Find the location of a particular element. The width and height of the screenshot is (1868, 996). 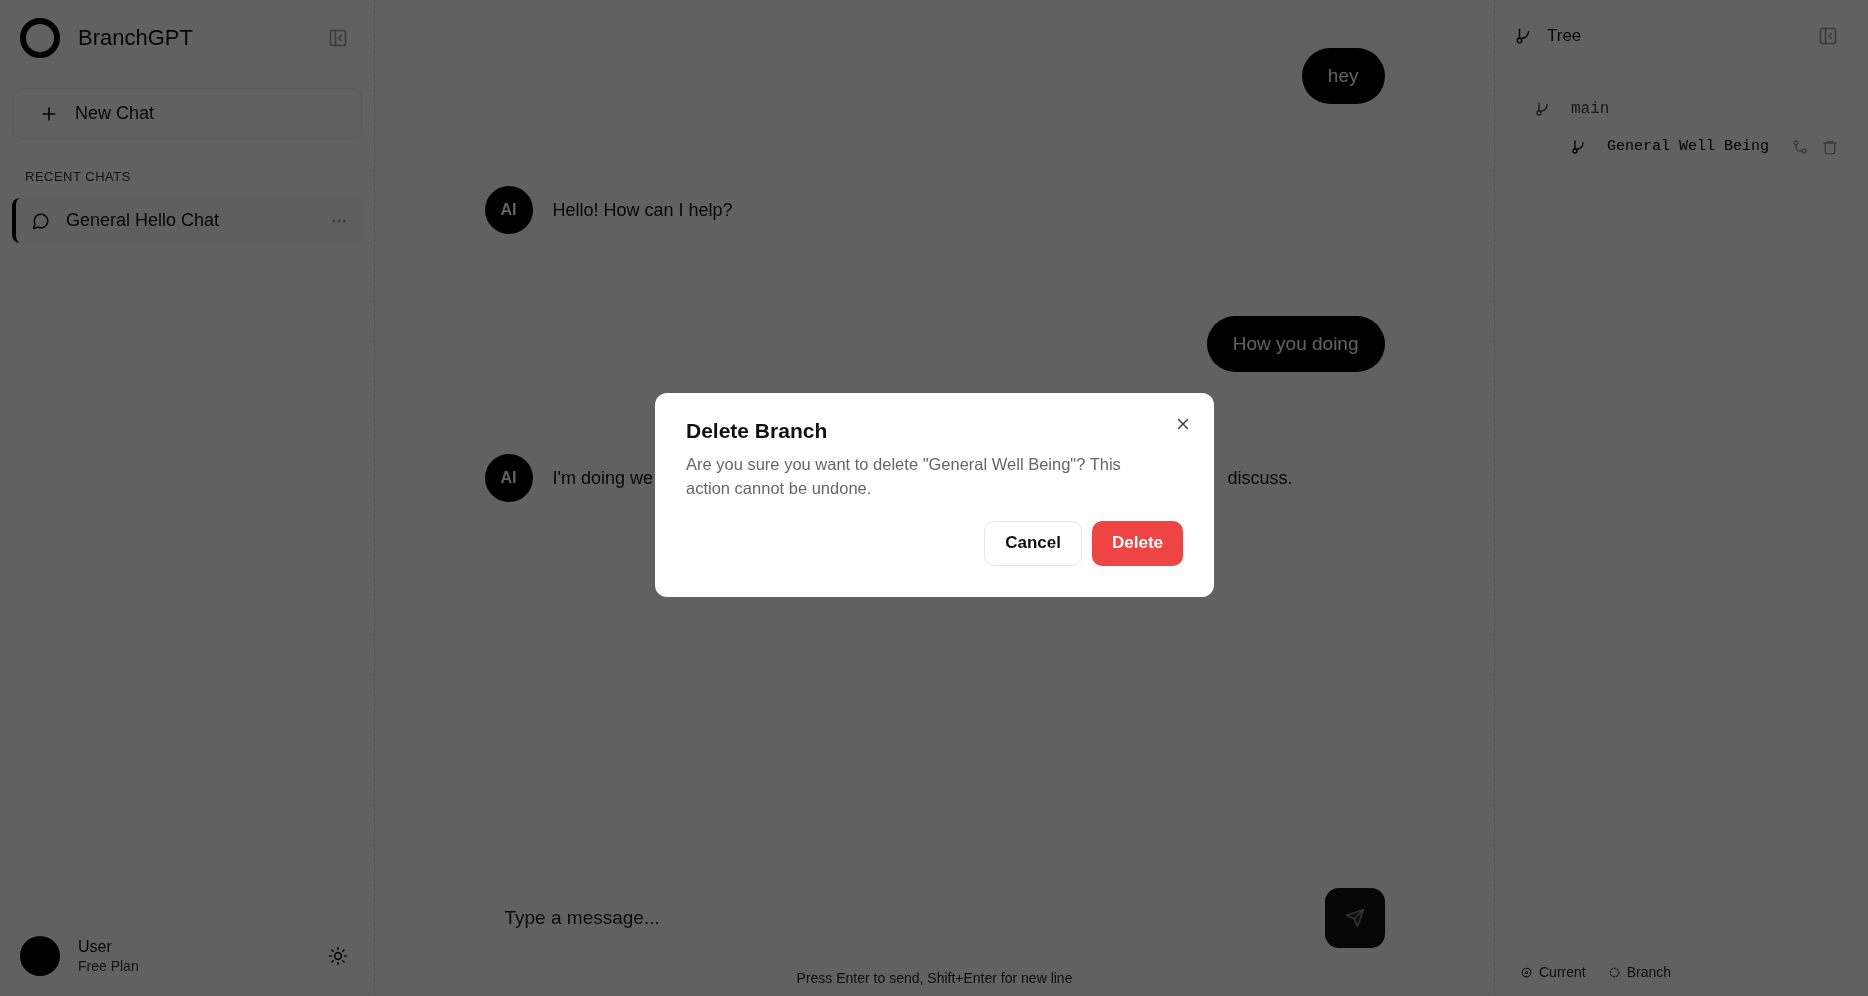

user-avatar is located at coordinates (40, 956).